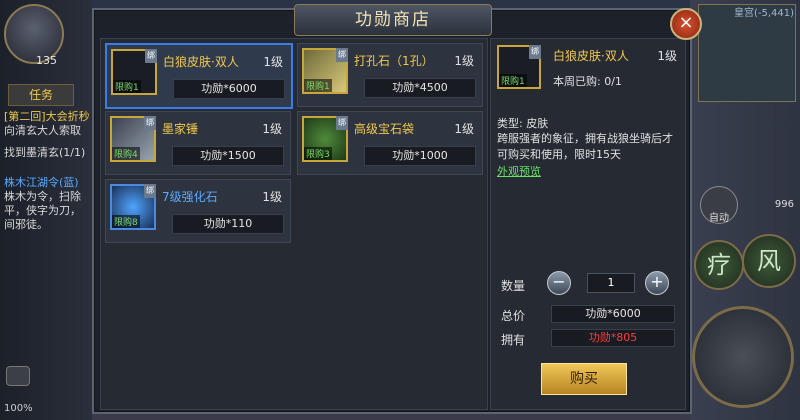  I want to click on item-name: 打孔石（1孔）, so click(394, 61).